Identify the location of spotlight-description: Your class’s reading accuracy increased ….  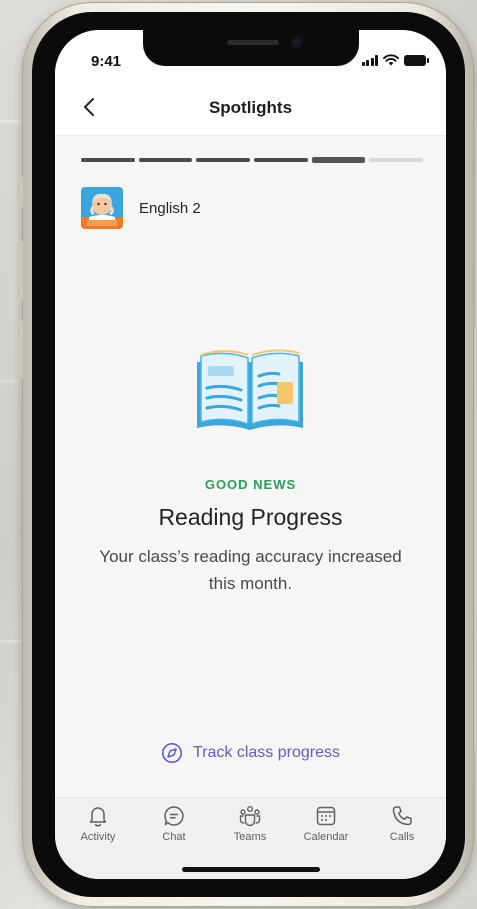
(250, 570).